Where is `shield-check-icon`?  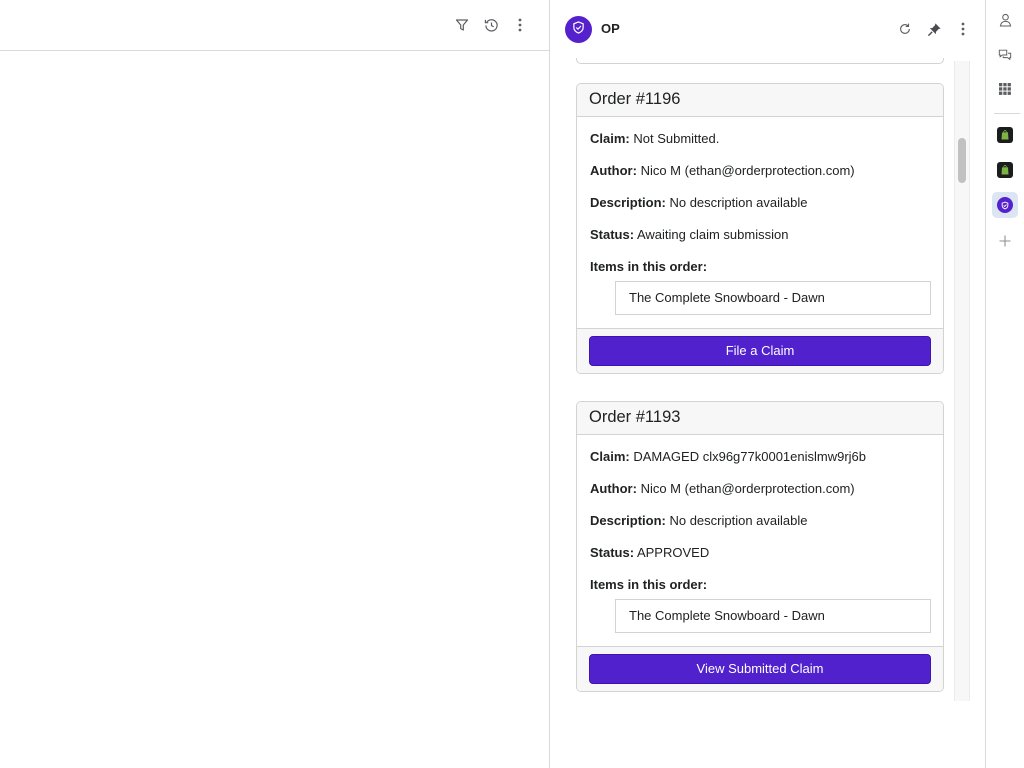 shield-check-icon is located at coordinates (578, 29).